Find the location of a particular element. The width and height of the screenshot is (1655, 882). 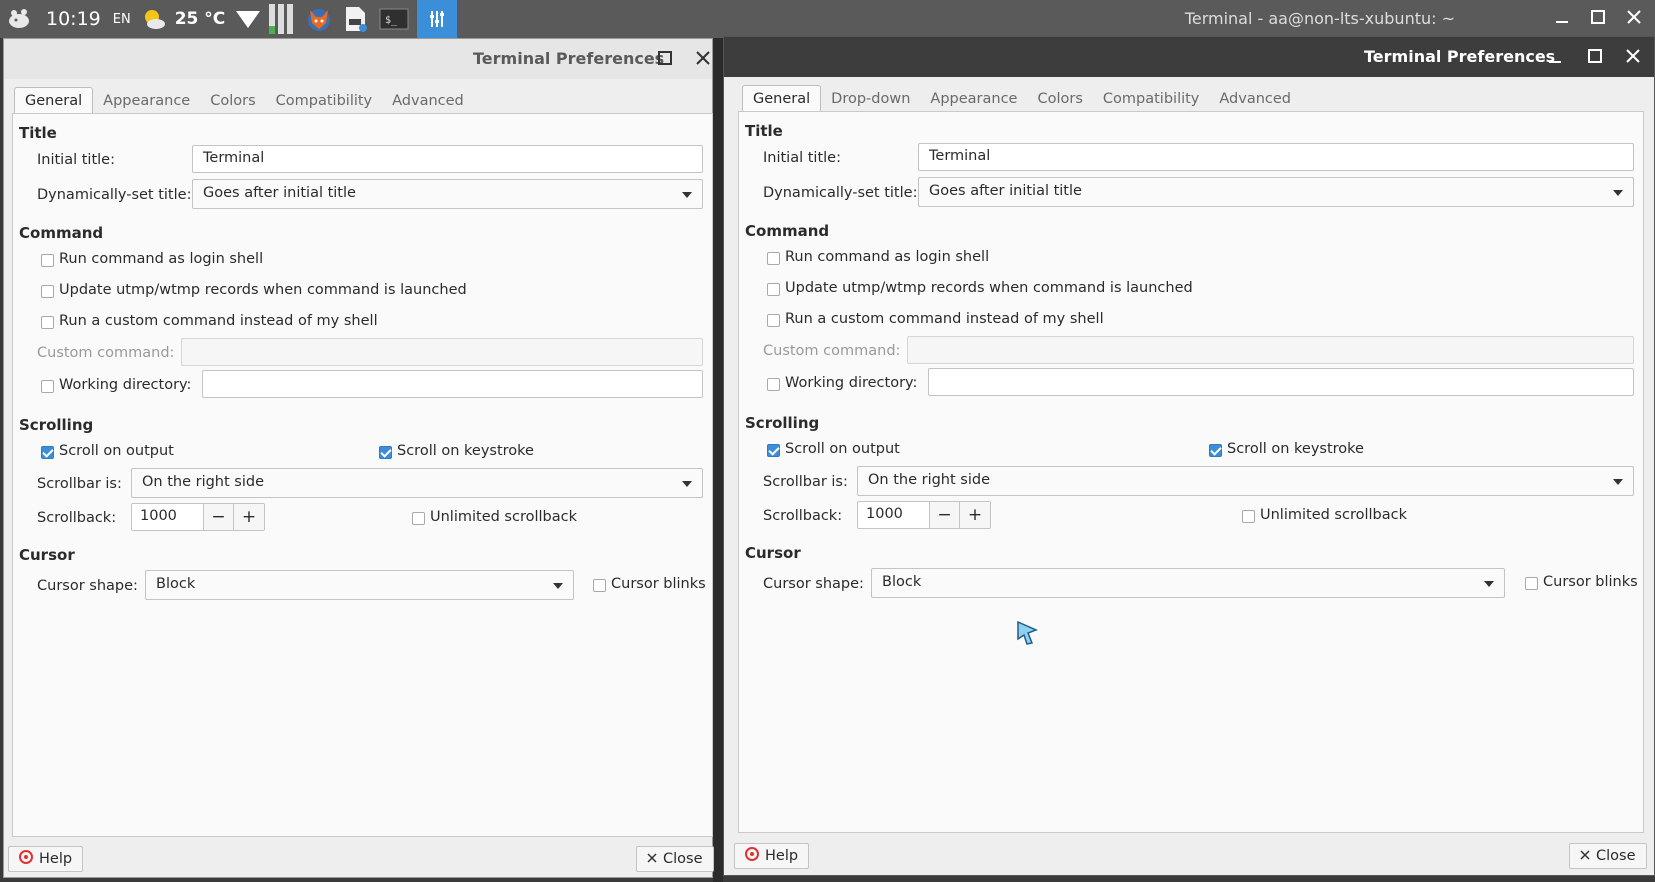

weather-icon is located at coordinates (154, 19).